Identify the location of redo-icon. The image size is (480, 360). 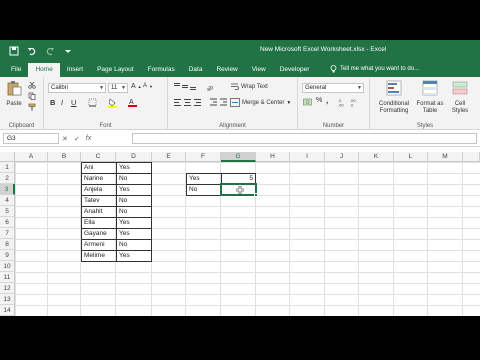
(50, 51).